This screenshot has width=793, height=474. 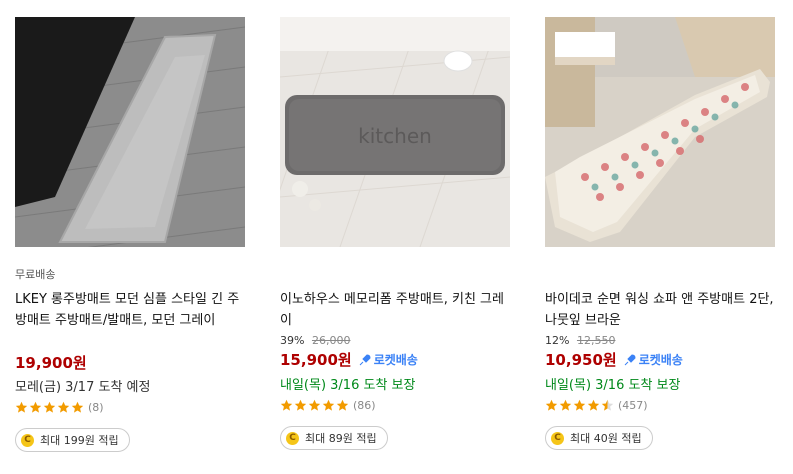 I want to click on discount-line-2: 39% 26,000, so click(x=315, y=340).